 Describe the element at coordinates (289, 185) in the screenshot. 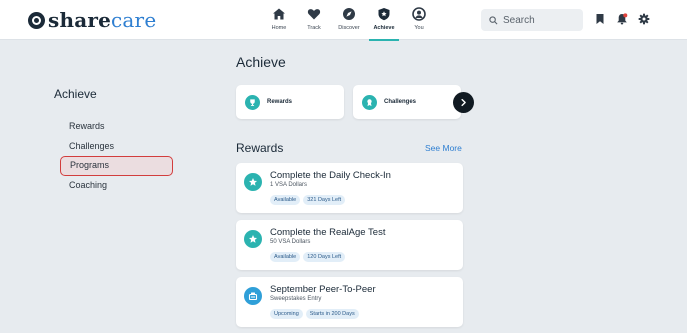

I see `reward-card-subtitle: 1 VSA Dollars` at that location.